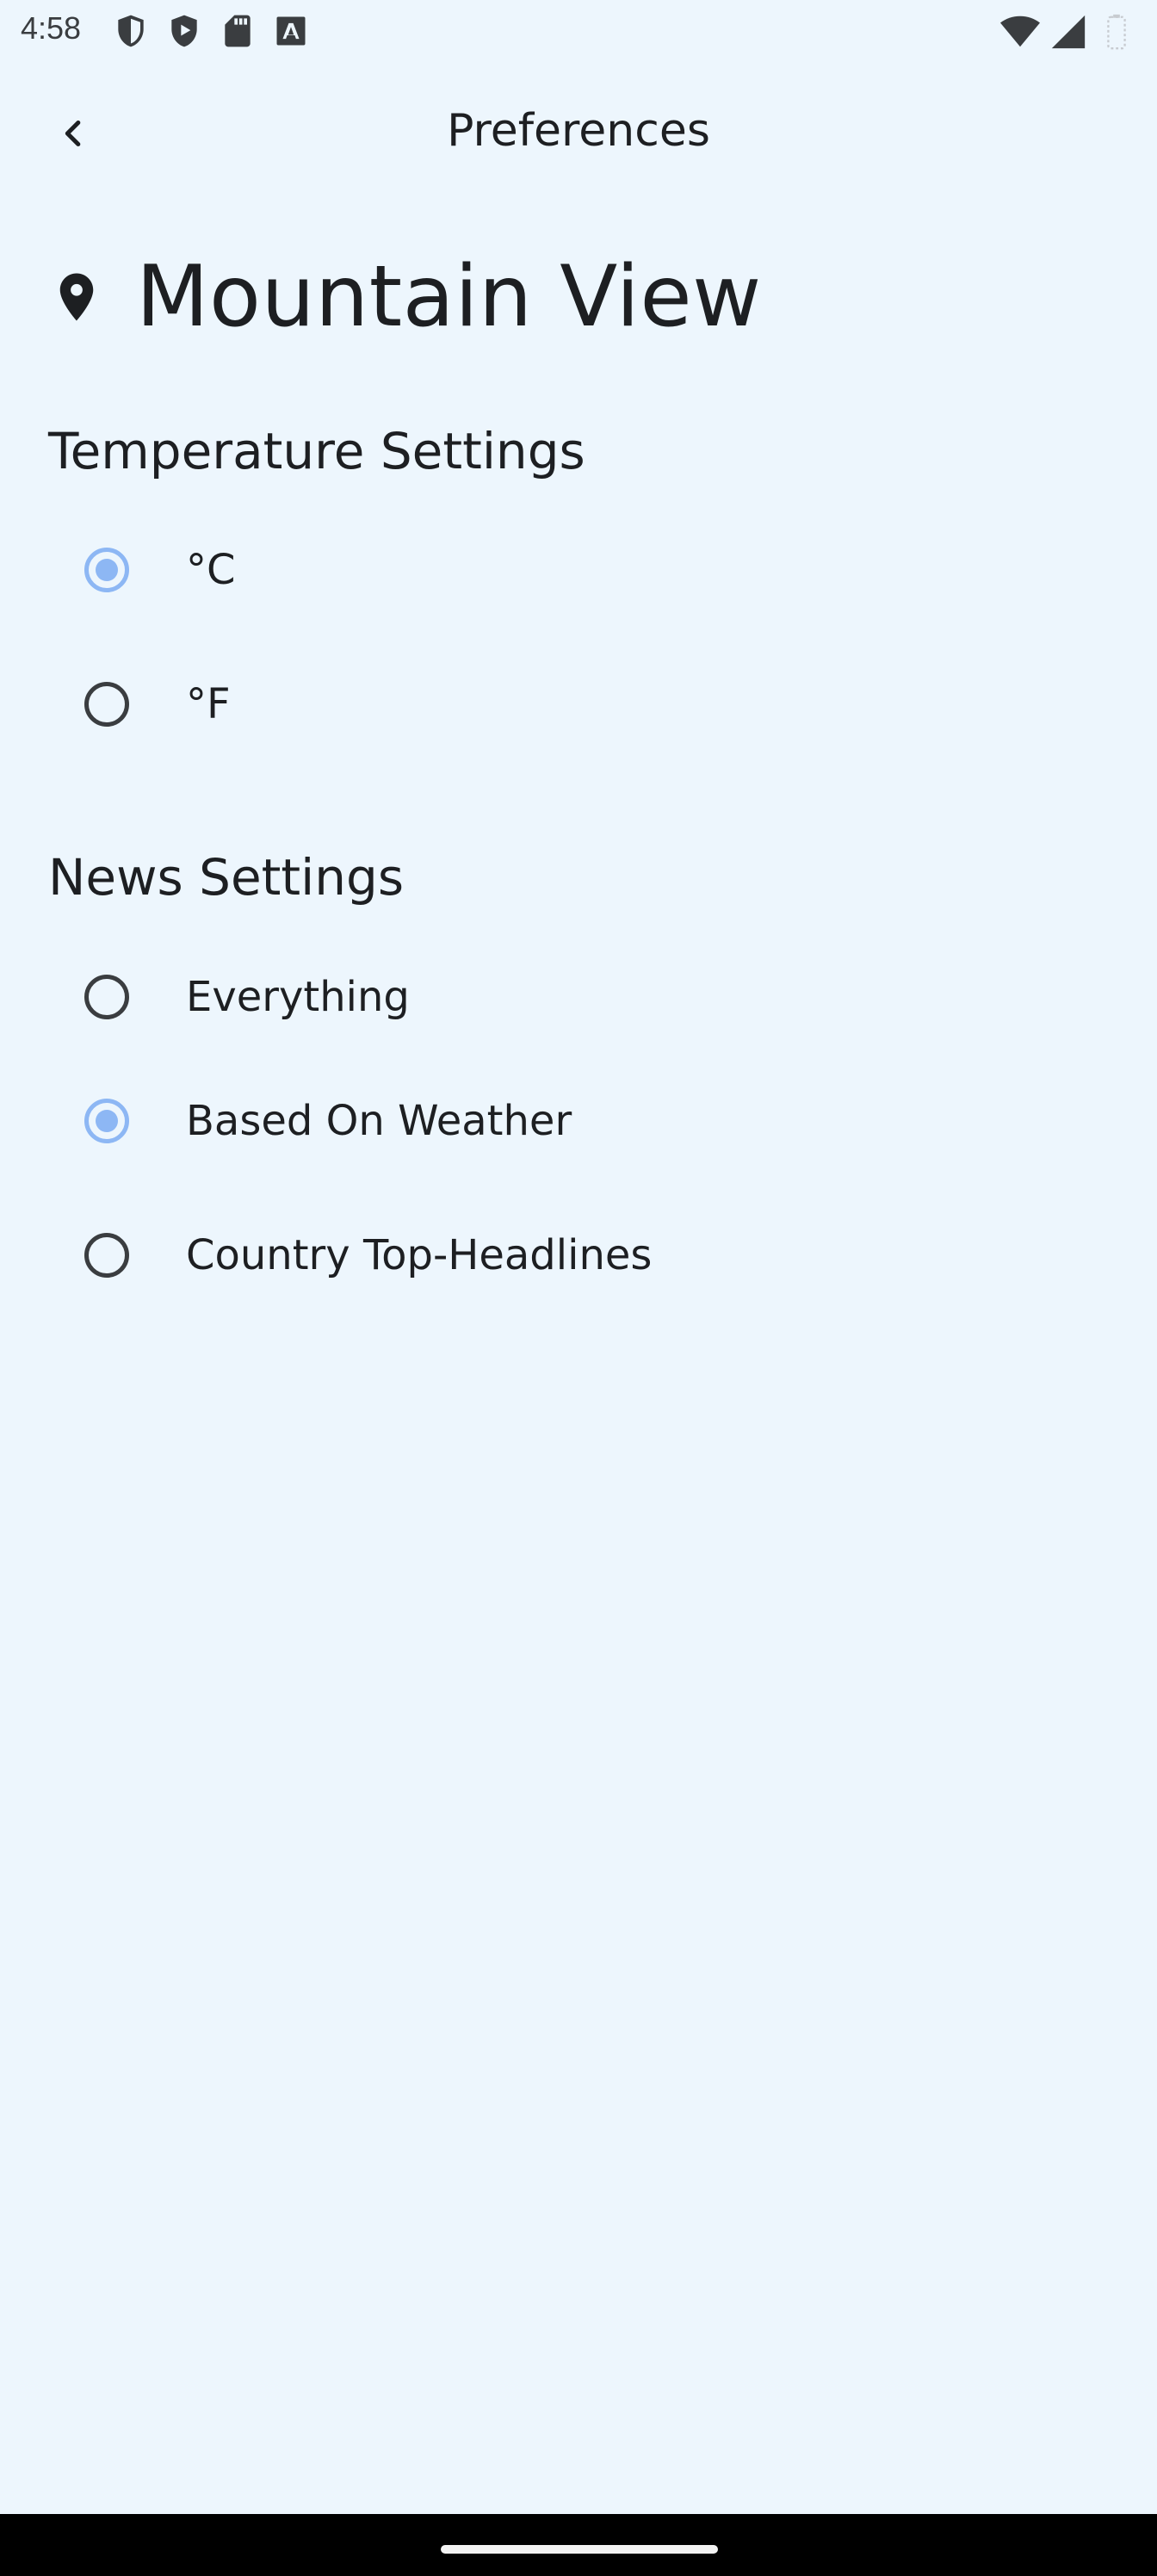  Describe the element at coordinates (52, 28) in the screenshot. I see `status-time: 4:58` at that location.